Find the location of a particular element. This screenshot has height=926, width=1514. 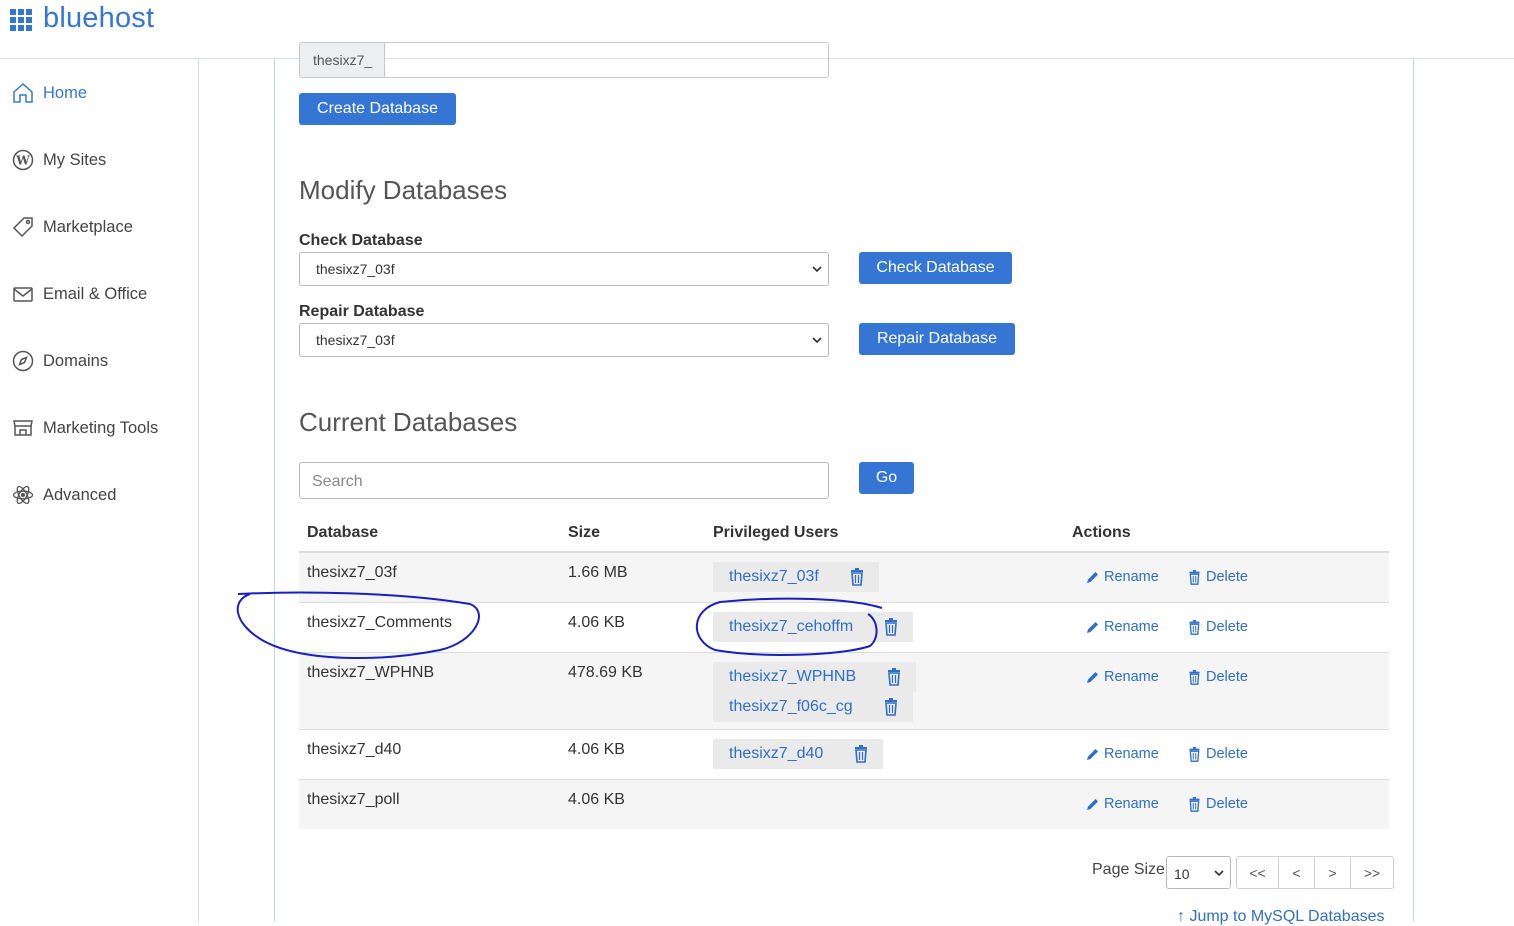

sidebar-item-domains: Domains is located at coordinates (59, 361).